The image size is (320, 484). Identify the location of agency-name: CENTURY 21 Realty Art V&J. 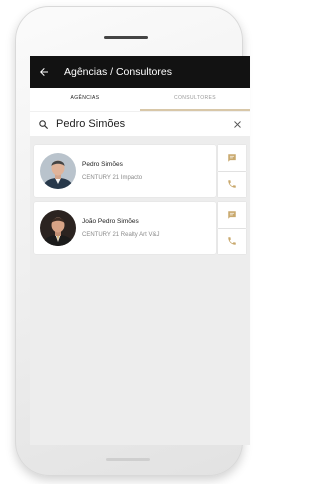
(121, 235).